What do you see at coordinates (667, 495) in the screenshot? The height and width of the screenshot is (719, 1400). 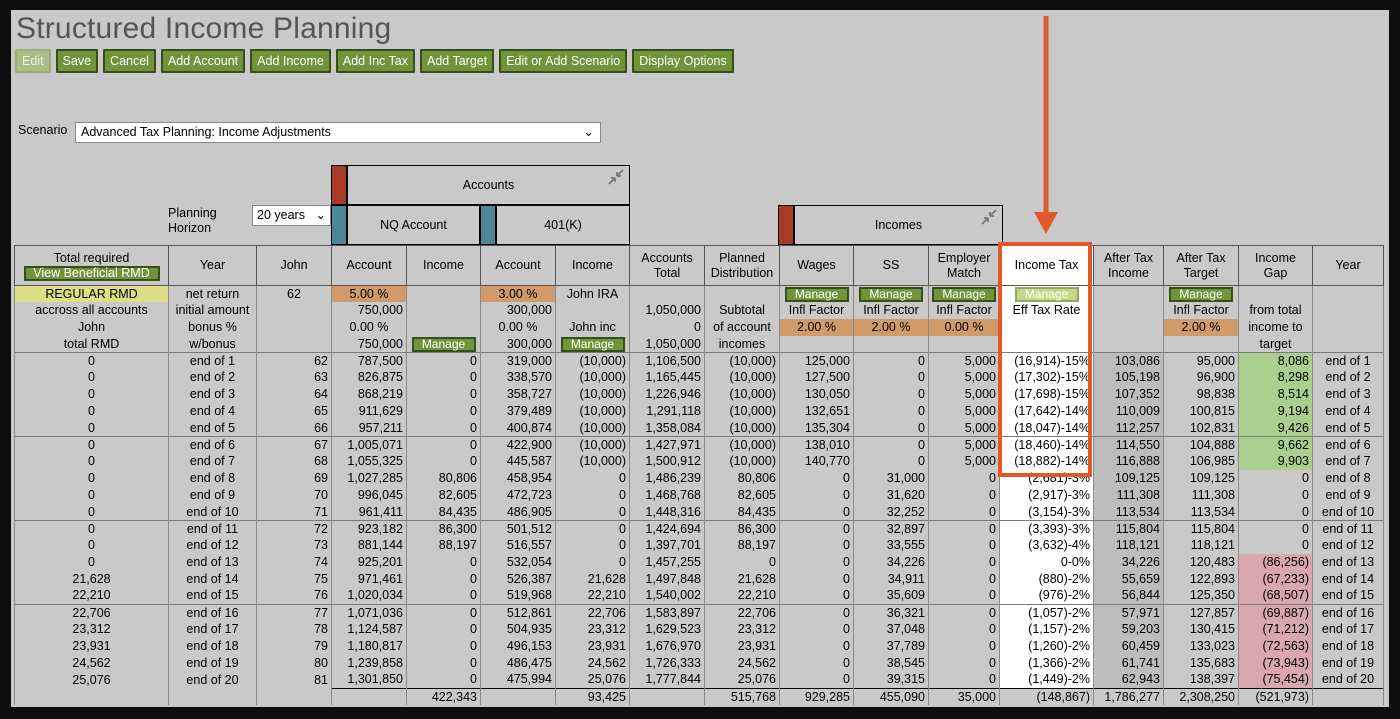 I see `cell-accounts-total: 1,468,768` at bounding box center [667, 495].